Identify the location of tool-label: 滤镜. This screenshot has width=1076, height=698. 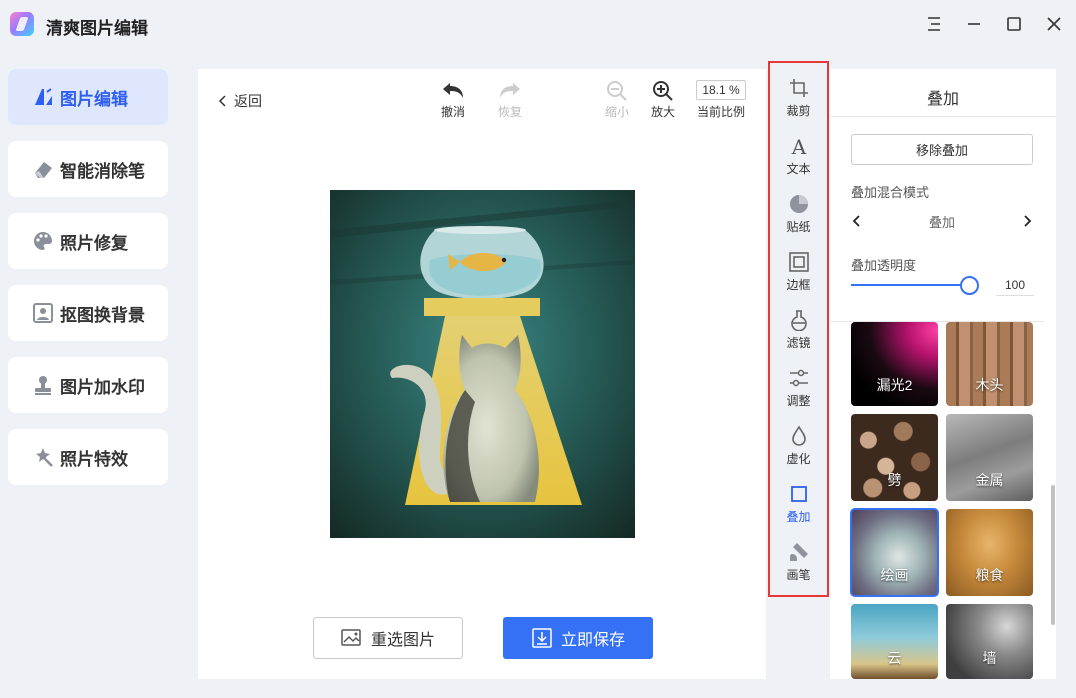
(798, 343).